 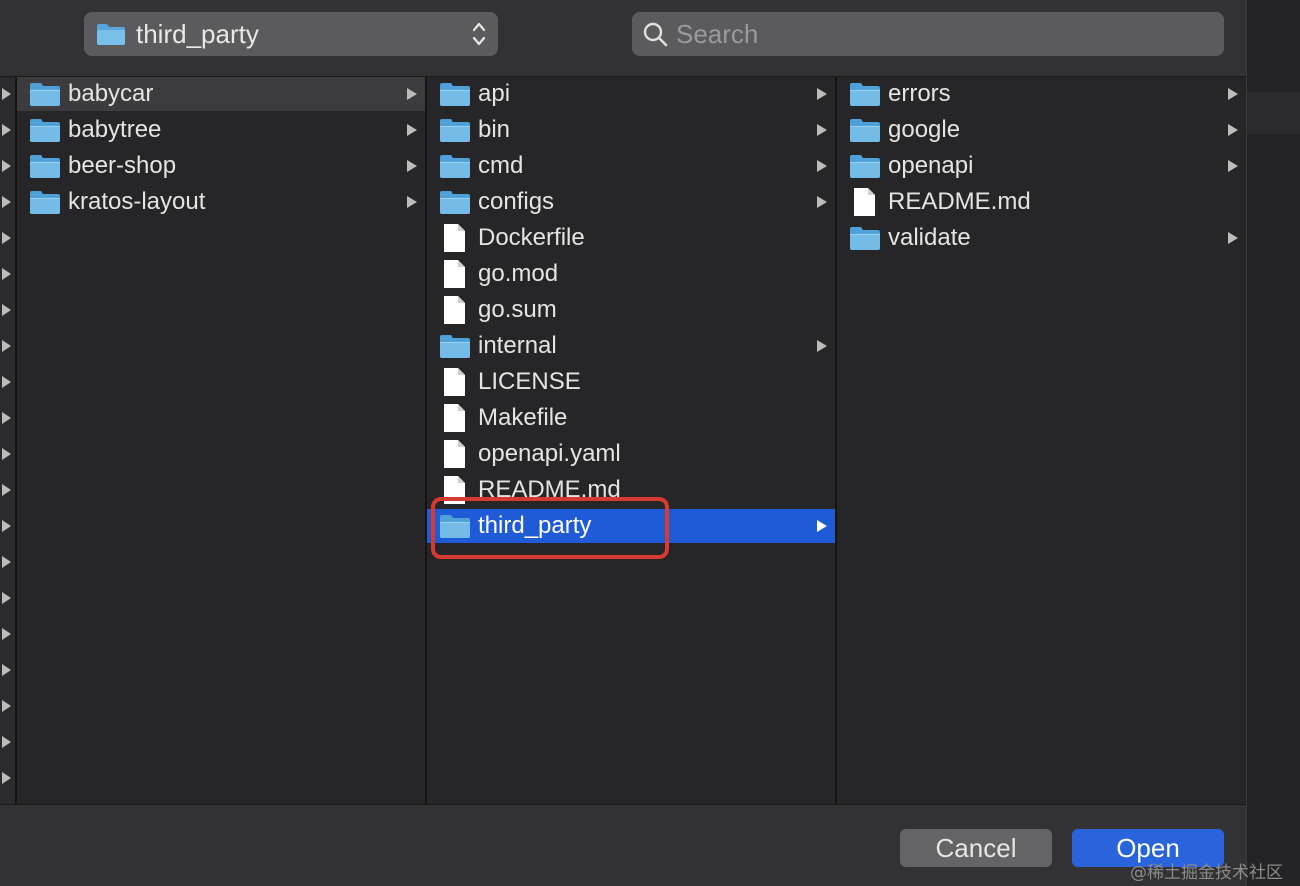 What do you see at coordinates (221, 130) in the screenshot?
I see `list-item: babytree` at bounding box center [221, 130].